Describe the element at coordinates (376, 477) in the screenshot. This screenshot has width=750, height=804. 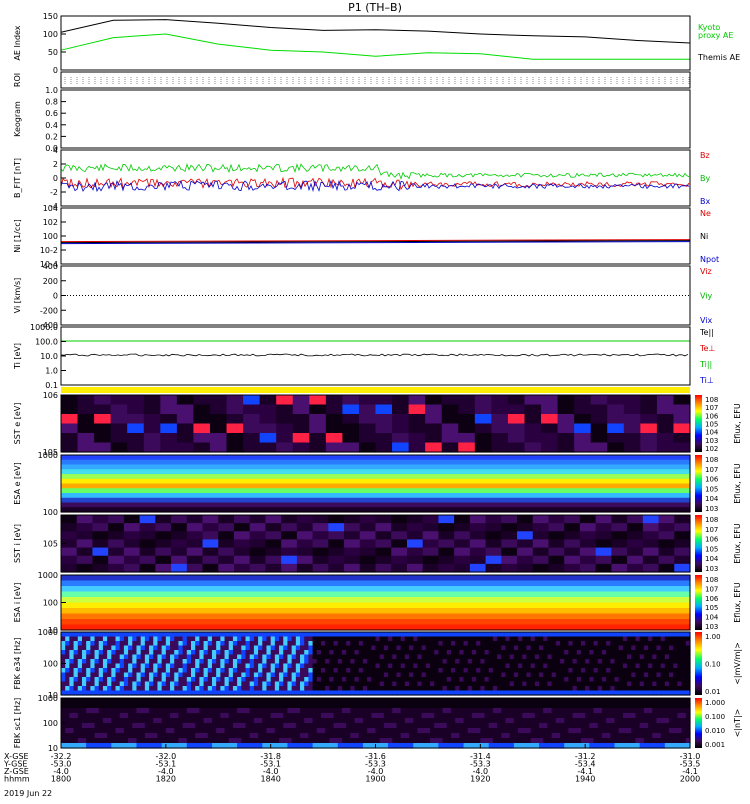
I see `spectrogram-cell-esa_e` at that location.